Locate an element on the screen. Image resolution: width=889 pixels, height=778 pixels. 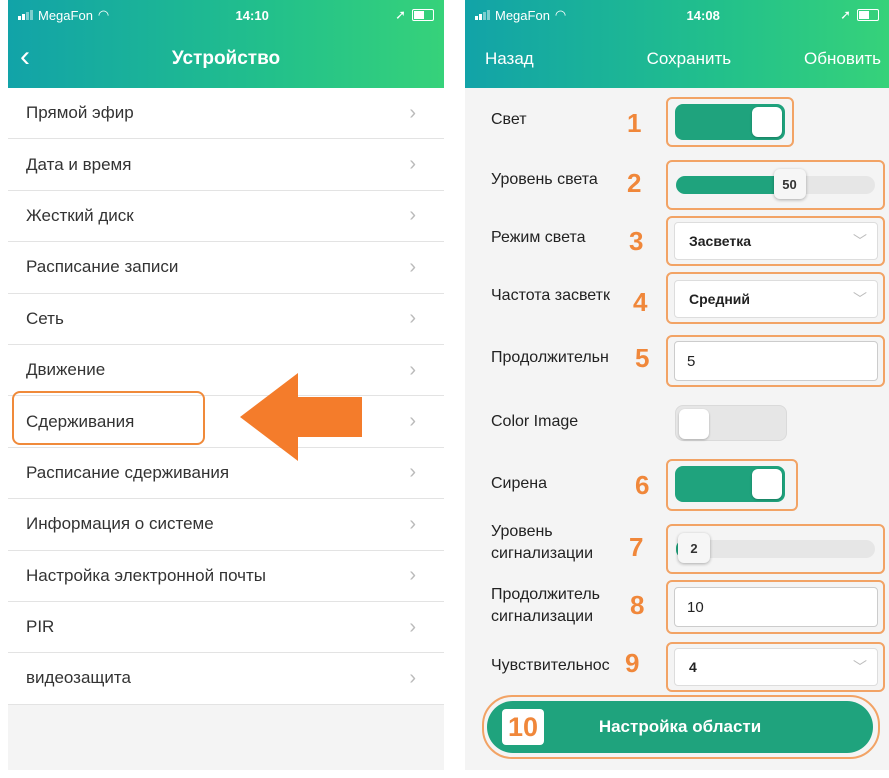
menu-item-label: Дата и время is located at coordinates (79, 164).